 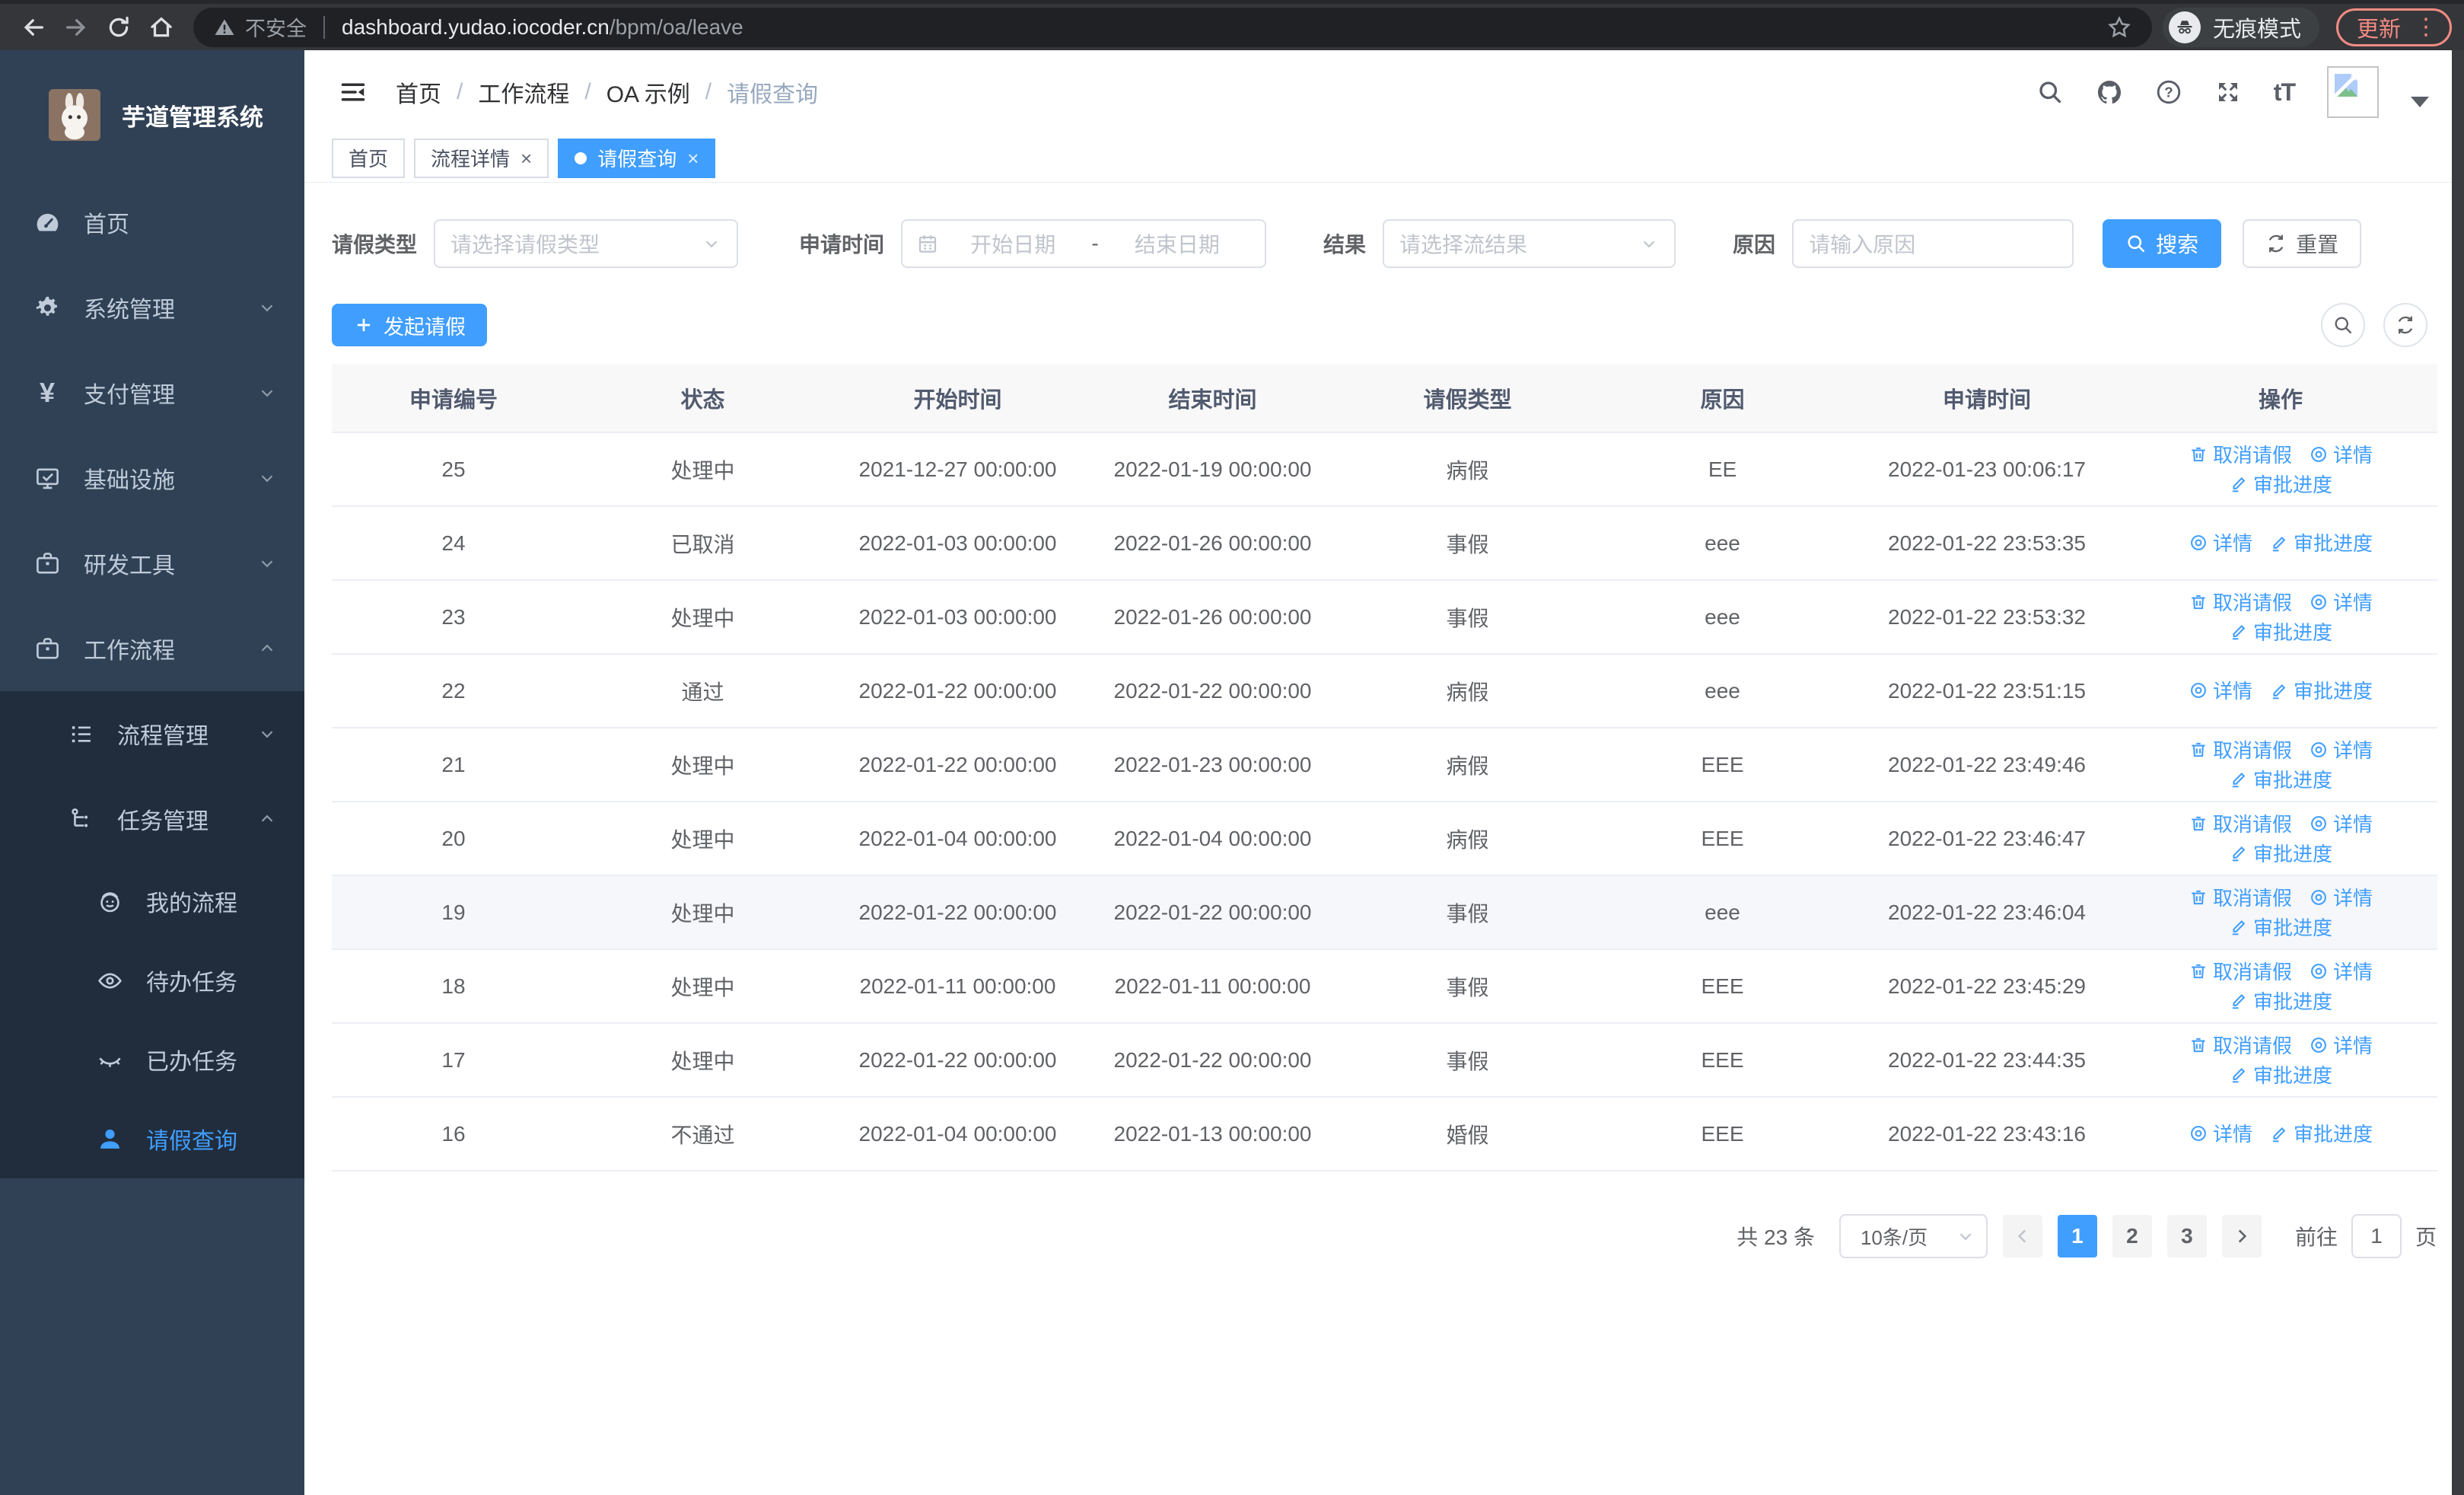 What do you see at coordinates (1987, 839) in the screenshot?
I see `cell-apply_time: 2022-01-22 23:46:47` at bounding box center [1987, 839].